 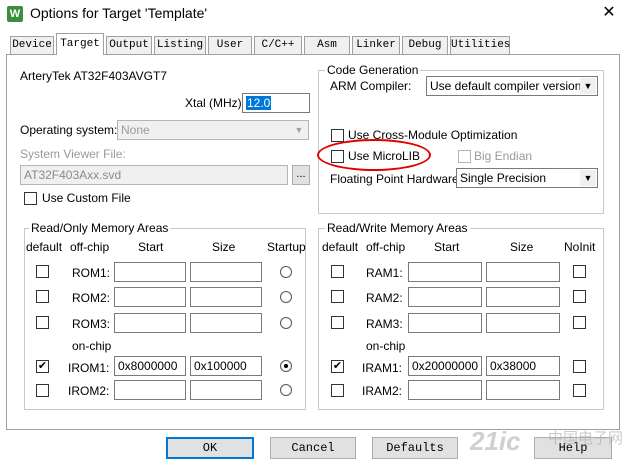 What do you see at coordinates (100, 228) in the screenshot?
I see `ro-memory-title: Read/Only Memory Areas` at bounding box center [100, 228].